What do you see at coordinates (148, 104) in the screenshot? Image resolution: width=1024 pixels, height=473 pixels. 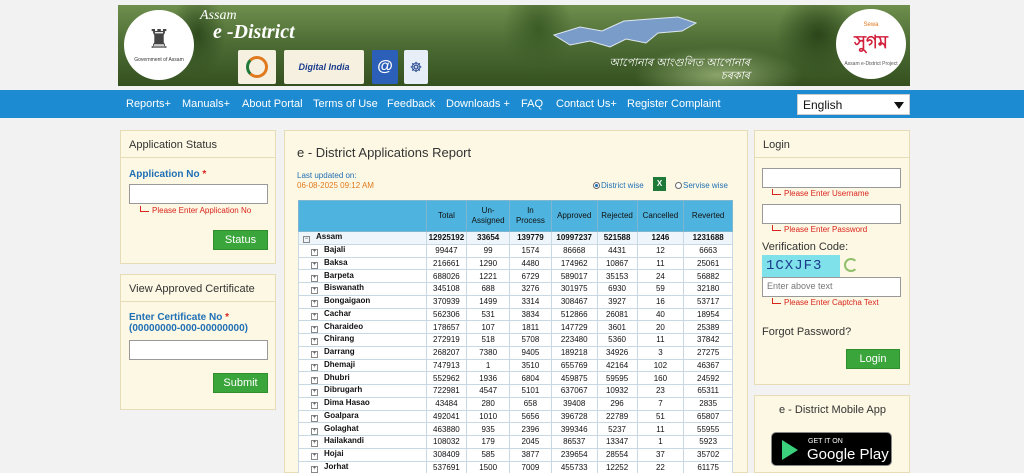 I see `nav-reports: Reports+` at bounding box center [148, 104].